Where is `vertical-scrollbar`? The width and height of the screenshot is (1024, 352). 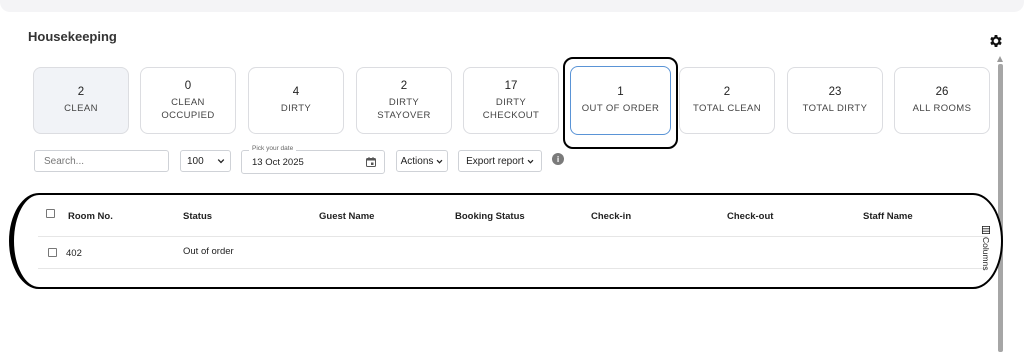
vertical-scrollbar is located at coordinates (1000, 202).